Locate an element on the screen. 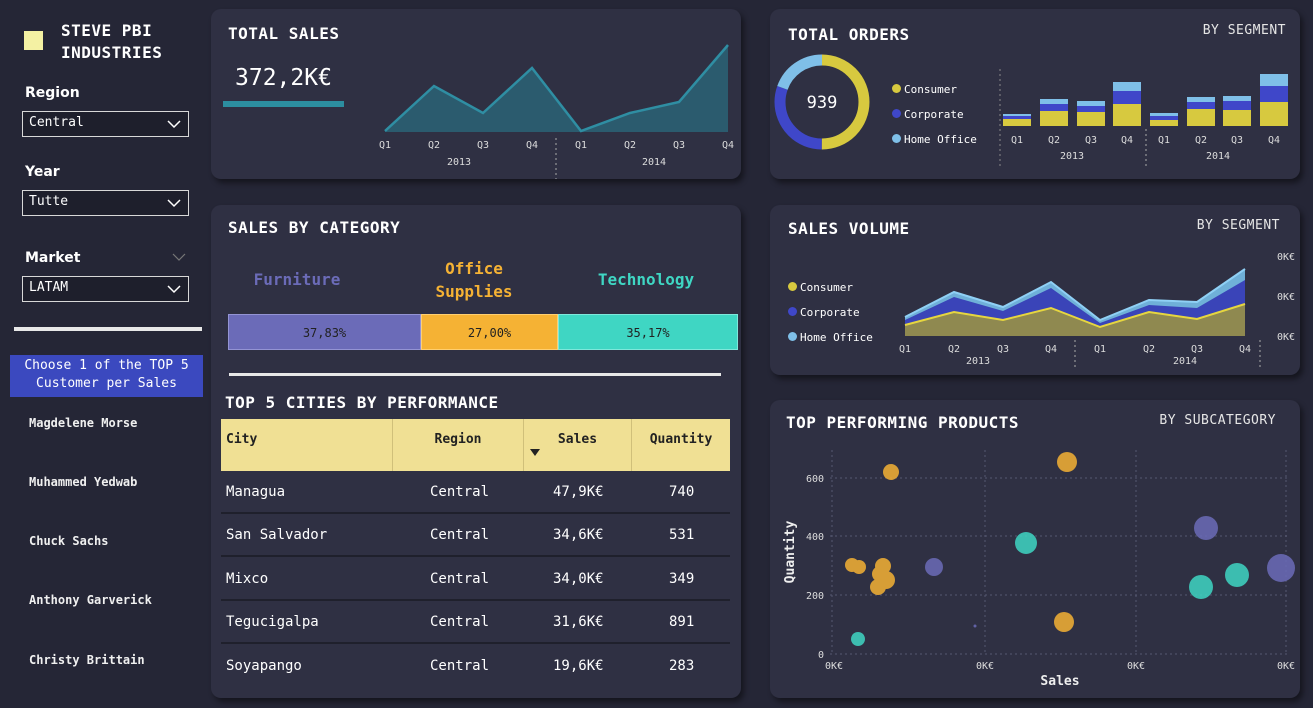 This screenshot has width=1313, height=708. customer-item: Chuck Sachs is located at coordinates (68, 541).